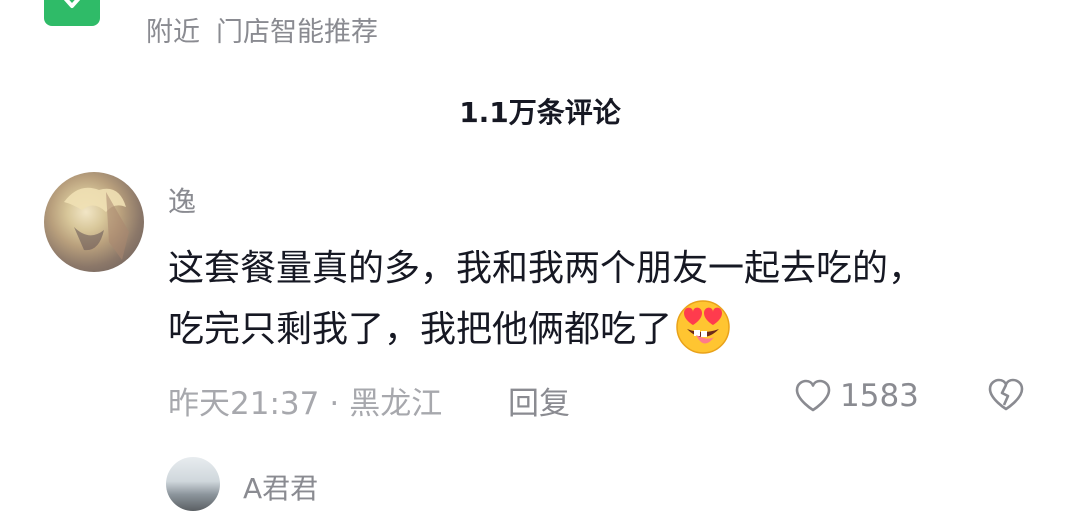  I want to click on nearby-bar: 附近 门店智能推荐, so click(262, 29).